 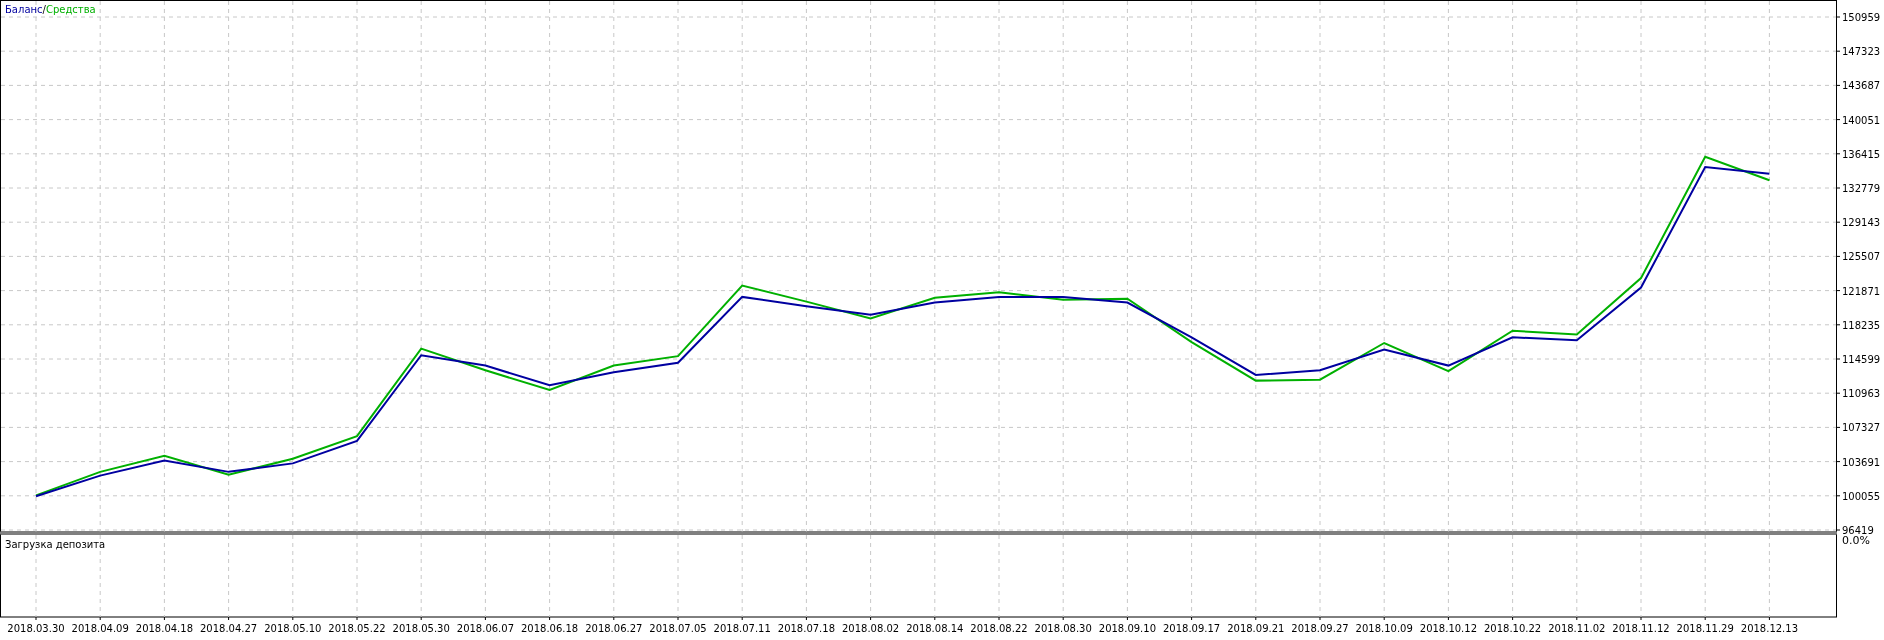 What do you see at coordinates (164, 628) in the screenshot?
I see `axis-label: 2018.04.18` at bounding box center [164, 628].